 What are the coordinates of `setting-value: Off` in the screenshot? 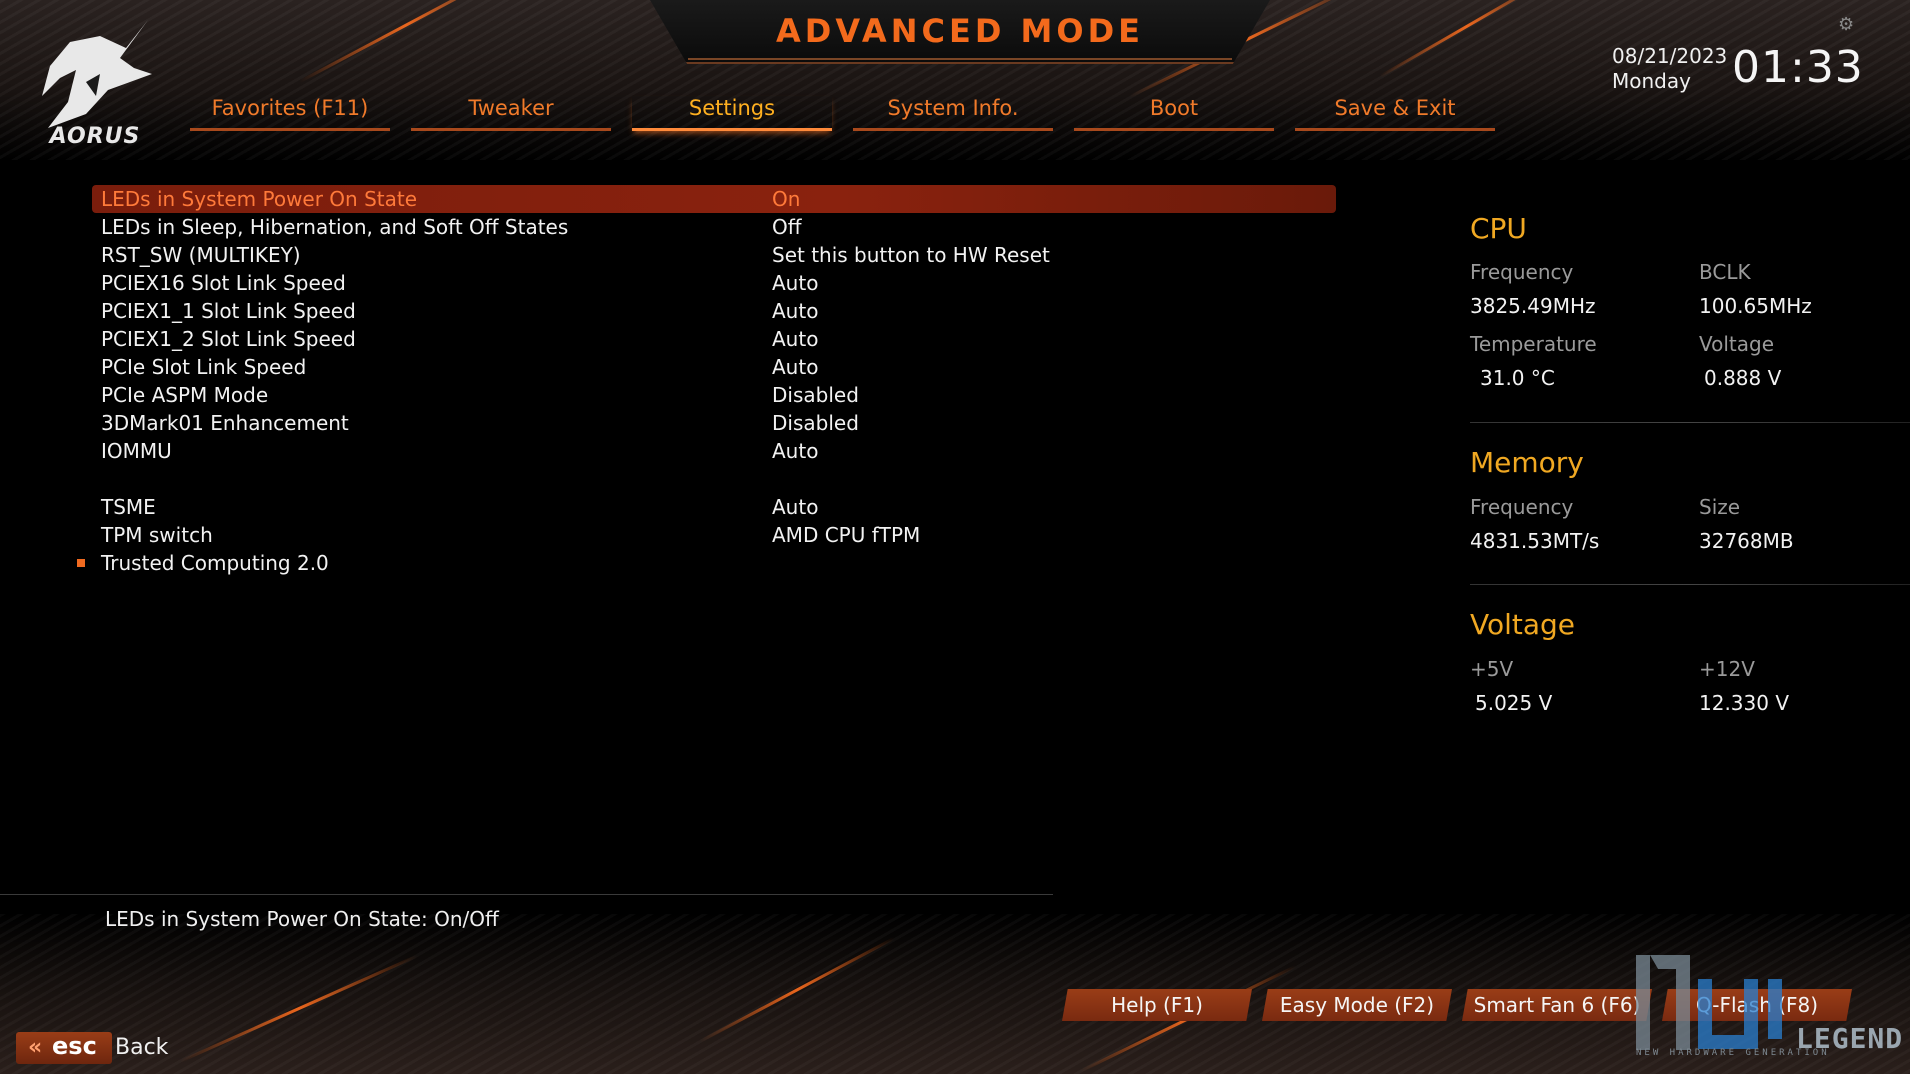 It's located at (787, 227).